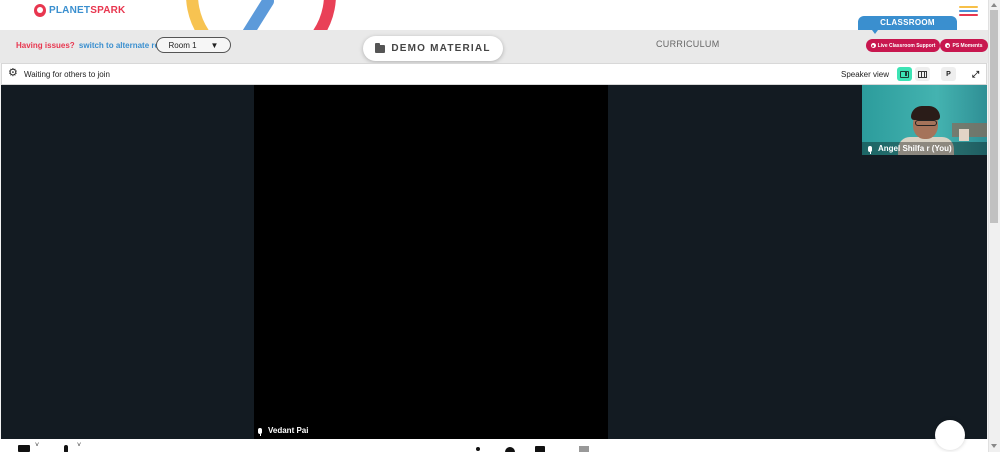  I want to click on support-icon, so click(873, 45).